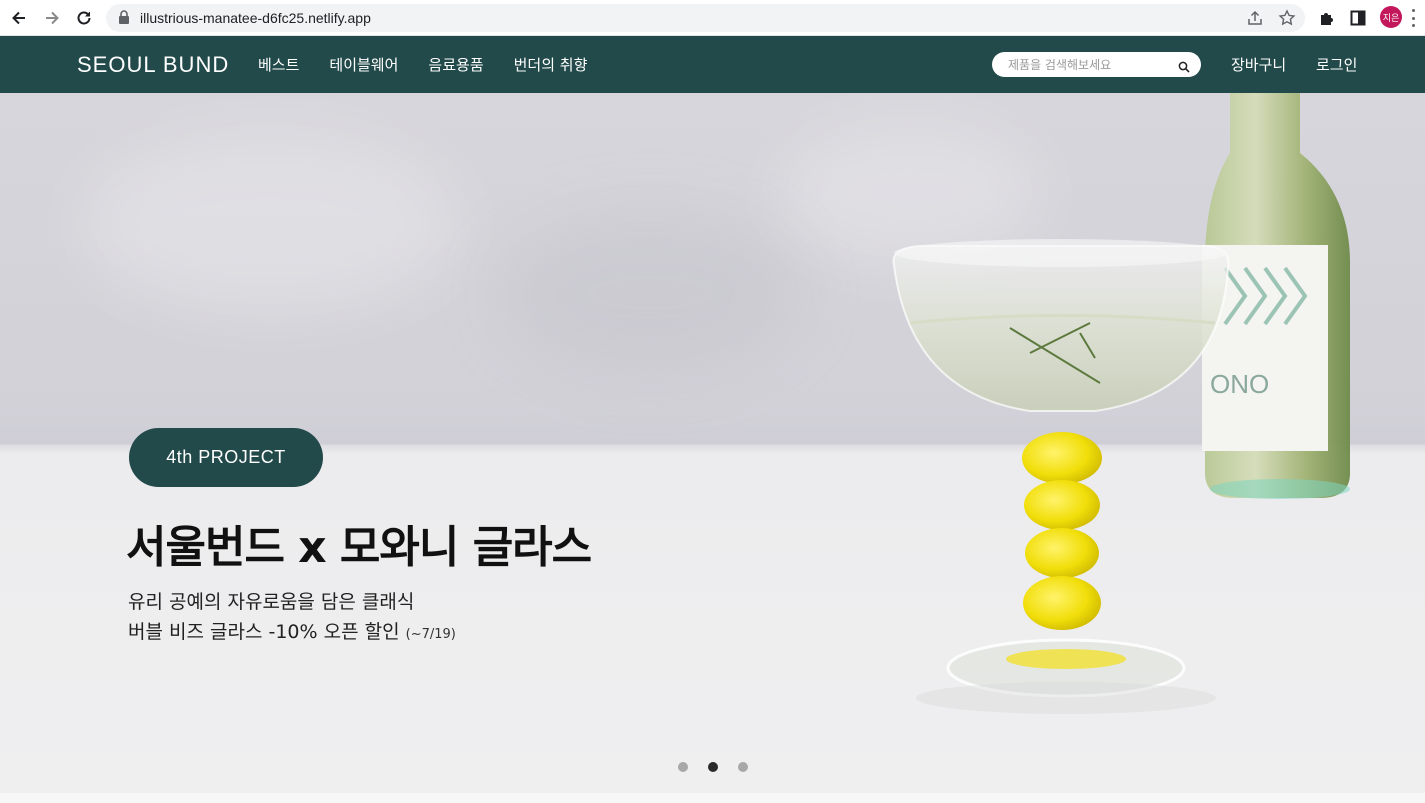 This screenshot has height=803, width=1425. I want to click on url-text: illustrious-manatee-d6fc25.netlify.app, so click(255, 18).